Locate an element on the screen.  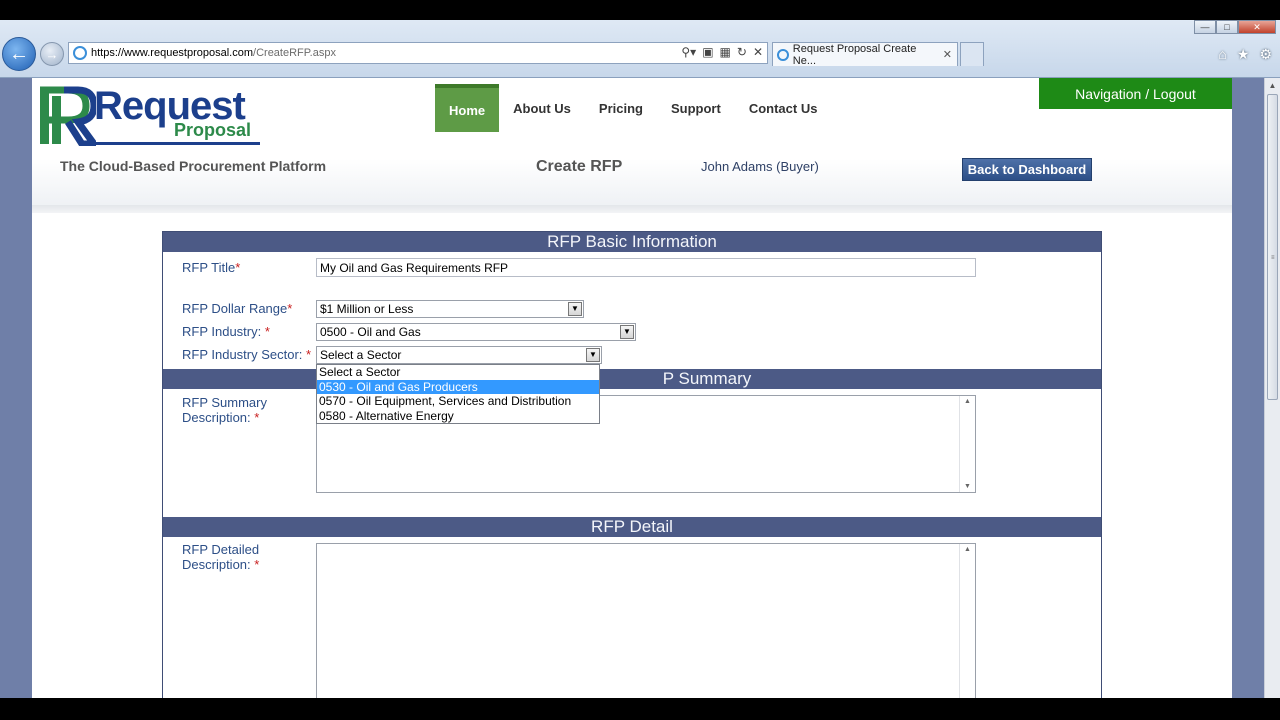
rfp-title-label-text: RFP Title is located at coordinates (209, 267).